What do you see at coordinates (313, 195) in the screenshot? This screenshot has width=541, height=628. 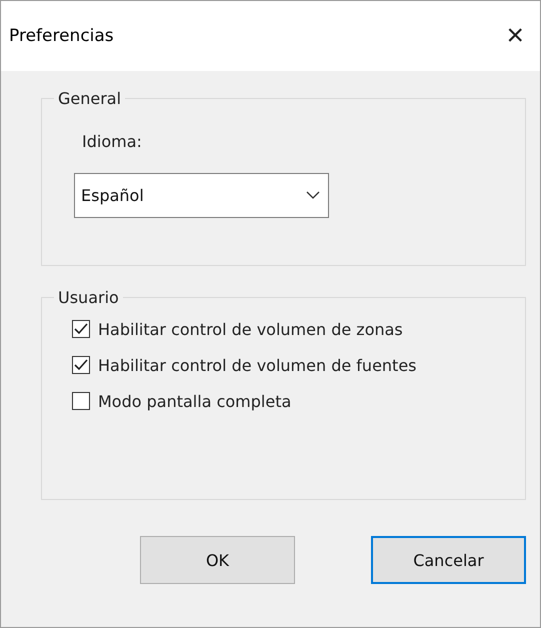 I see `chevron-down-icon` at bounding box center [313, 195].